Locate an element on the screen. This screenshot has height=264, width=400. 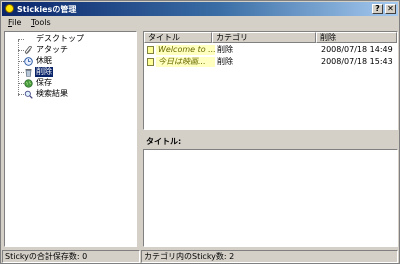
tree-item-label: アタッチ is located at coordinates (52, 49).